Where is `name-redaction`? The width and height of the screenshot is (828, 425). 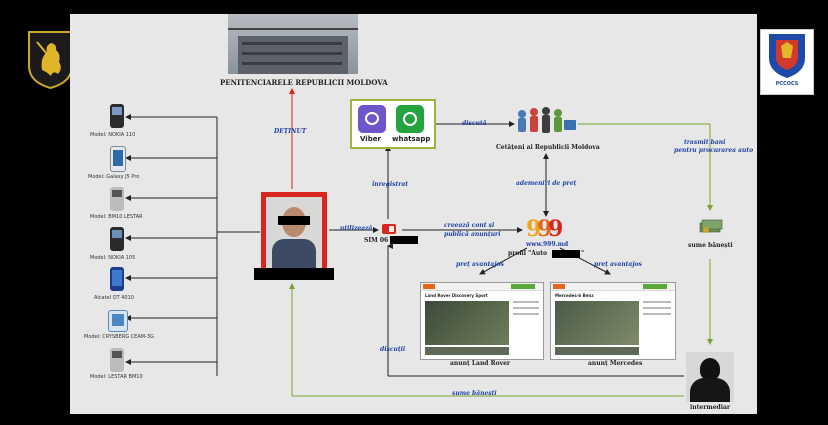
name-redaction is located at coordinates (294, 274).